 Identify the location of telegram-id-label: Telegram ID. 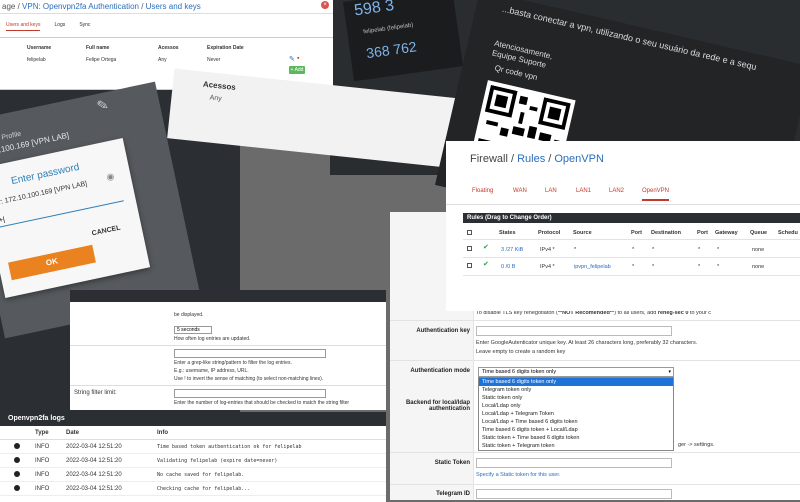
(453, 494).